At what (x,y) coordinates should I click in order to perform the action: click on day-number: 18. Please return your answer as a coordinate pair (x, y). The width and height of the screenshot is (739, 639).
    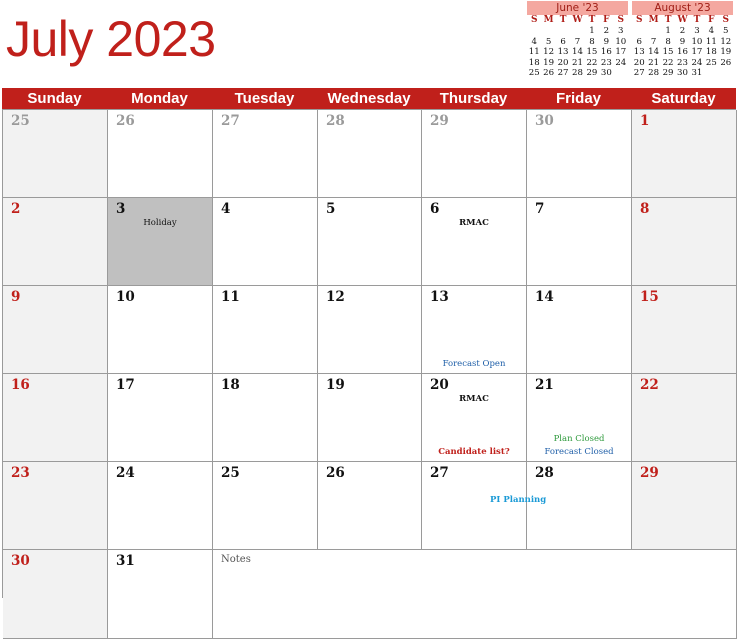
    Looking at the image, I should click on (230, 385).